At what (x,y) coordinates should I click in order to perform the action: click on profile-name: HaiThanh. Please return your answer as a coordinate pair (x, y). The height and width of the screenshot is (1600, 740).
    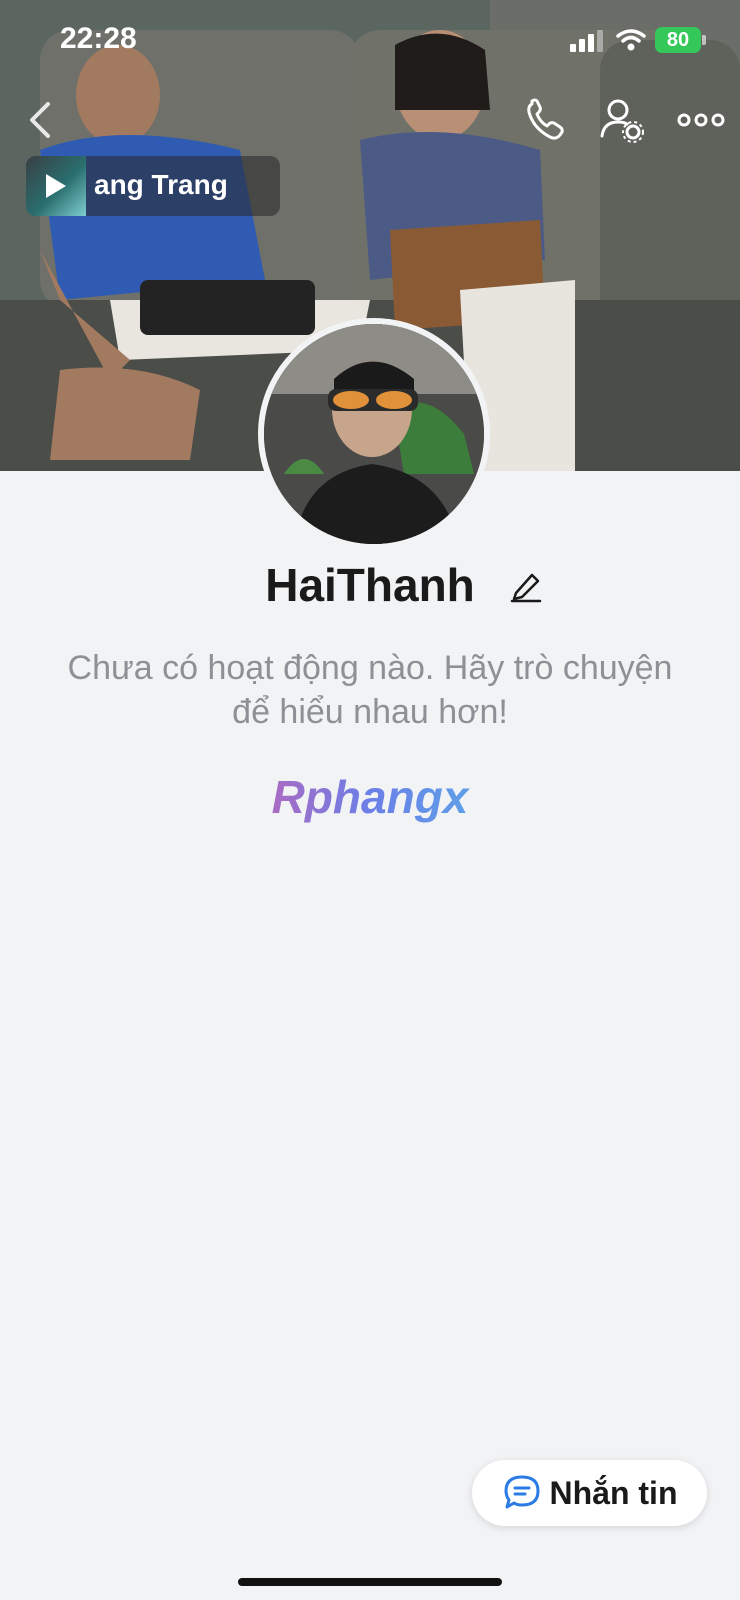
    Looking at the image, I should click on (370, 585).